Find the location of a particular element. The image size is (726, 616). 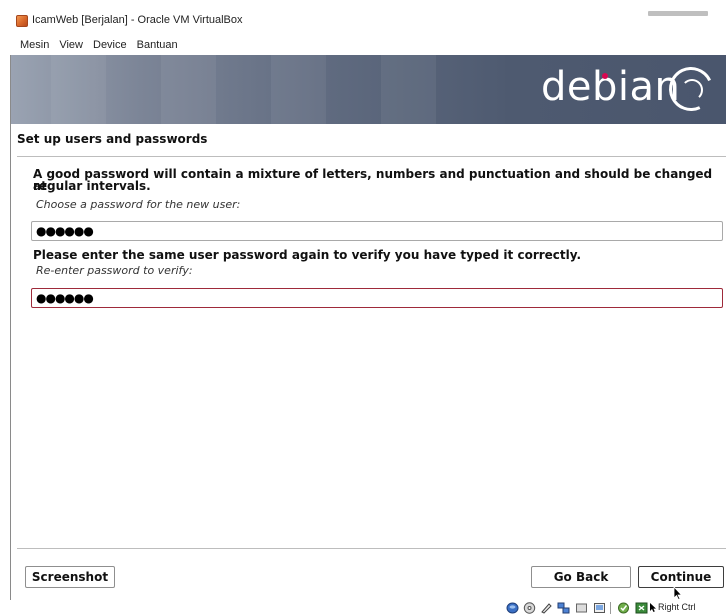

usb-icon is located at coordinates (581, 607).